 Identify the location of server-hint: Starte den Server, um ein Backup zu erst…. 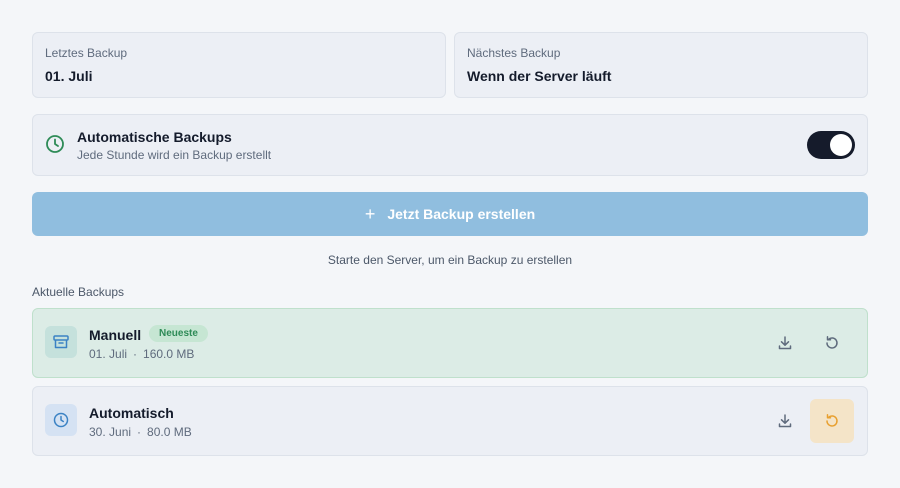
(450, 260).